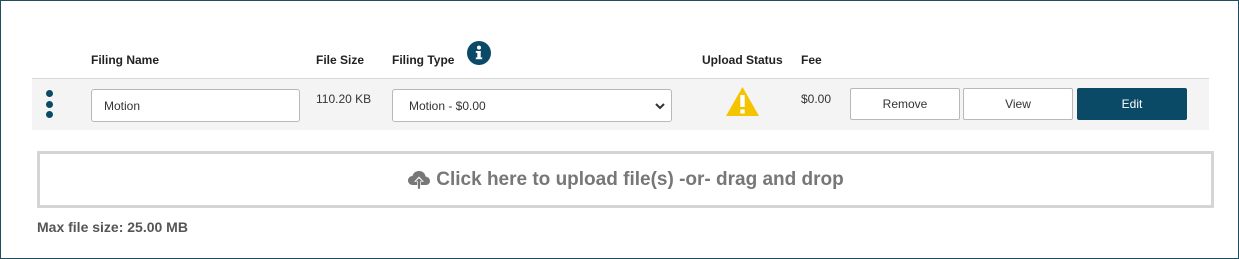 This screenshot has height=259, width=1239. What do you see at coordinates (340, 60) in the screenshot?
I see `header-file-size: File Size` at bounding box center [340, 60].